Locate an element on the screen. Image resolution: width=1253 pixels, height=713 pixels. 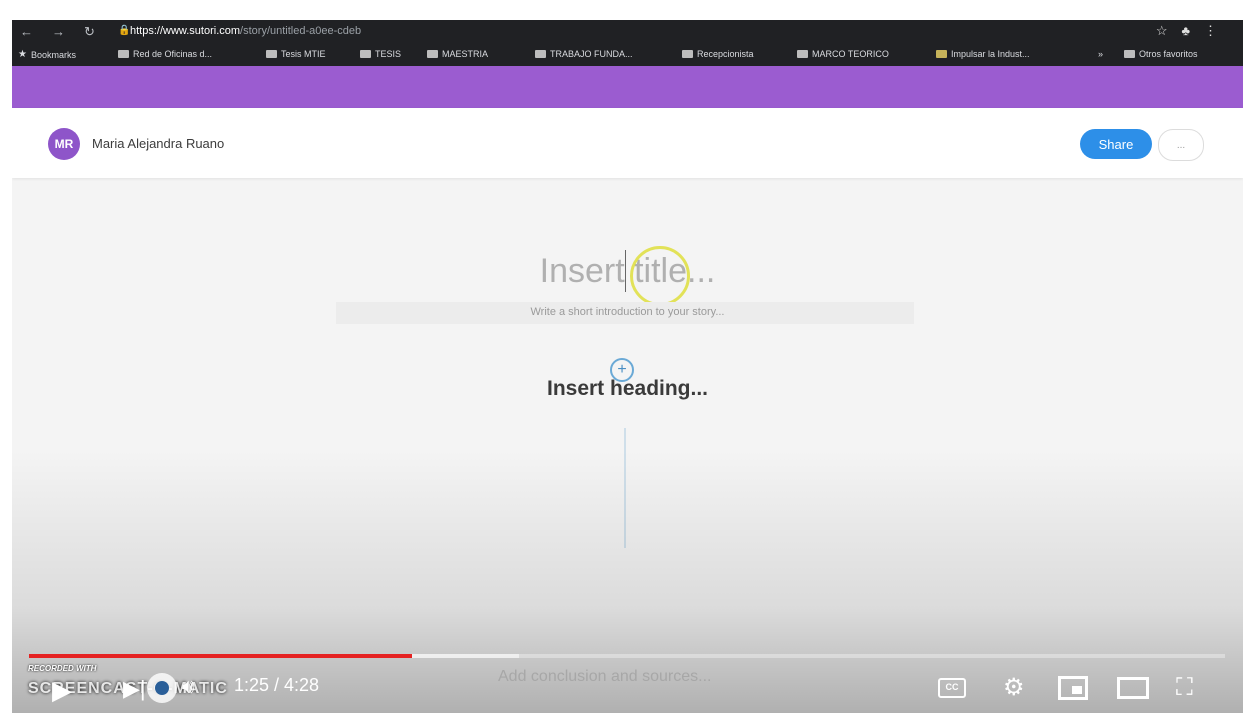
next-video-icon: ▶| is located at coordinates (134, 689).